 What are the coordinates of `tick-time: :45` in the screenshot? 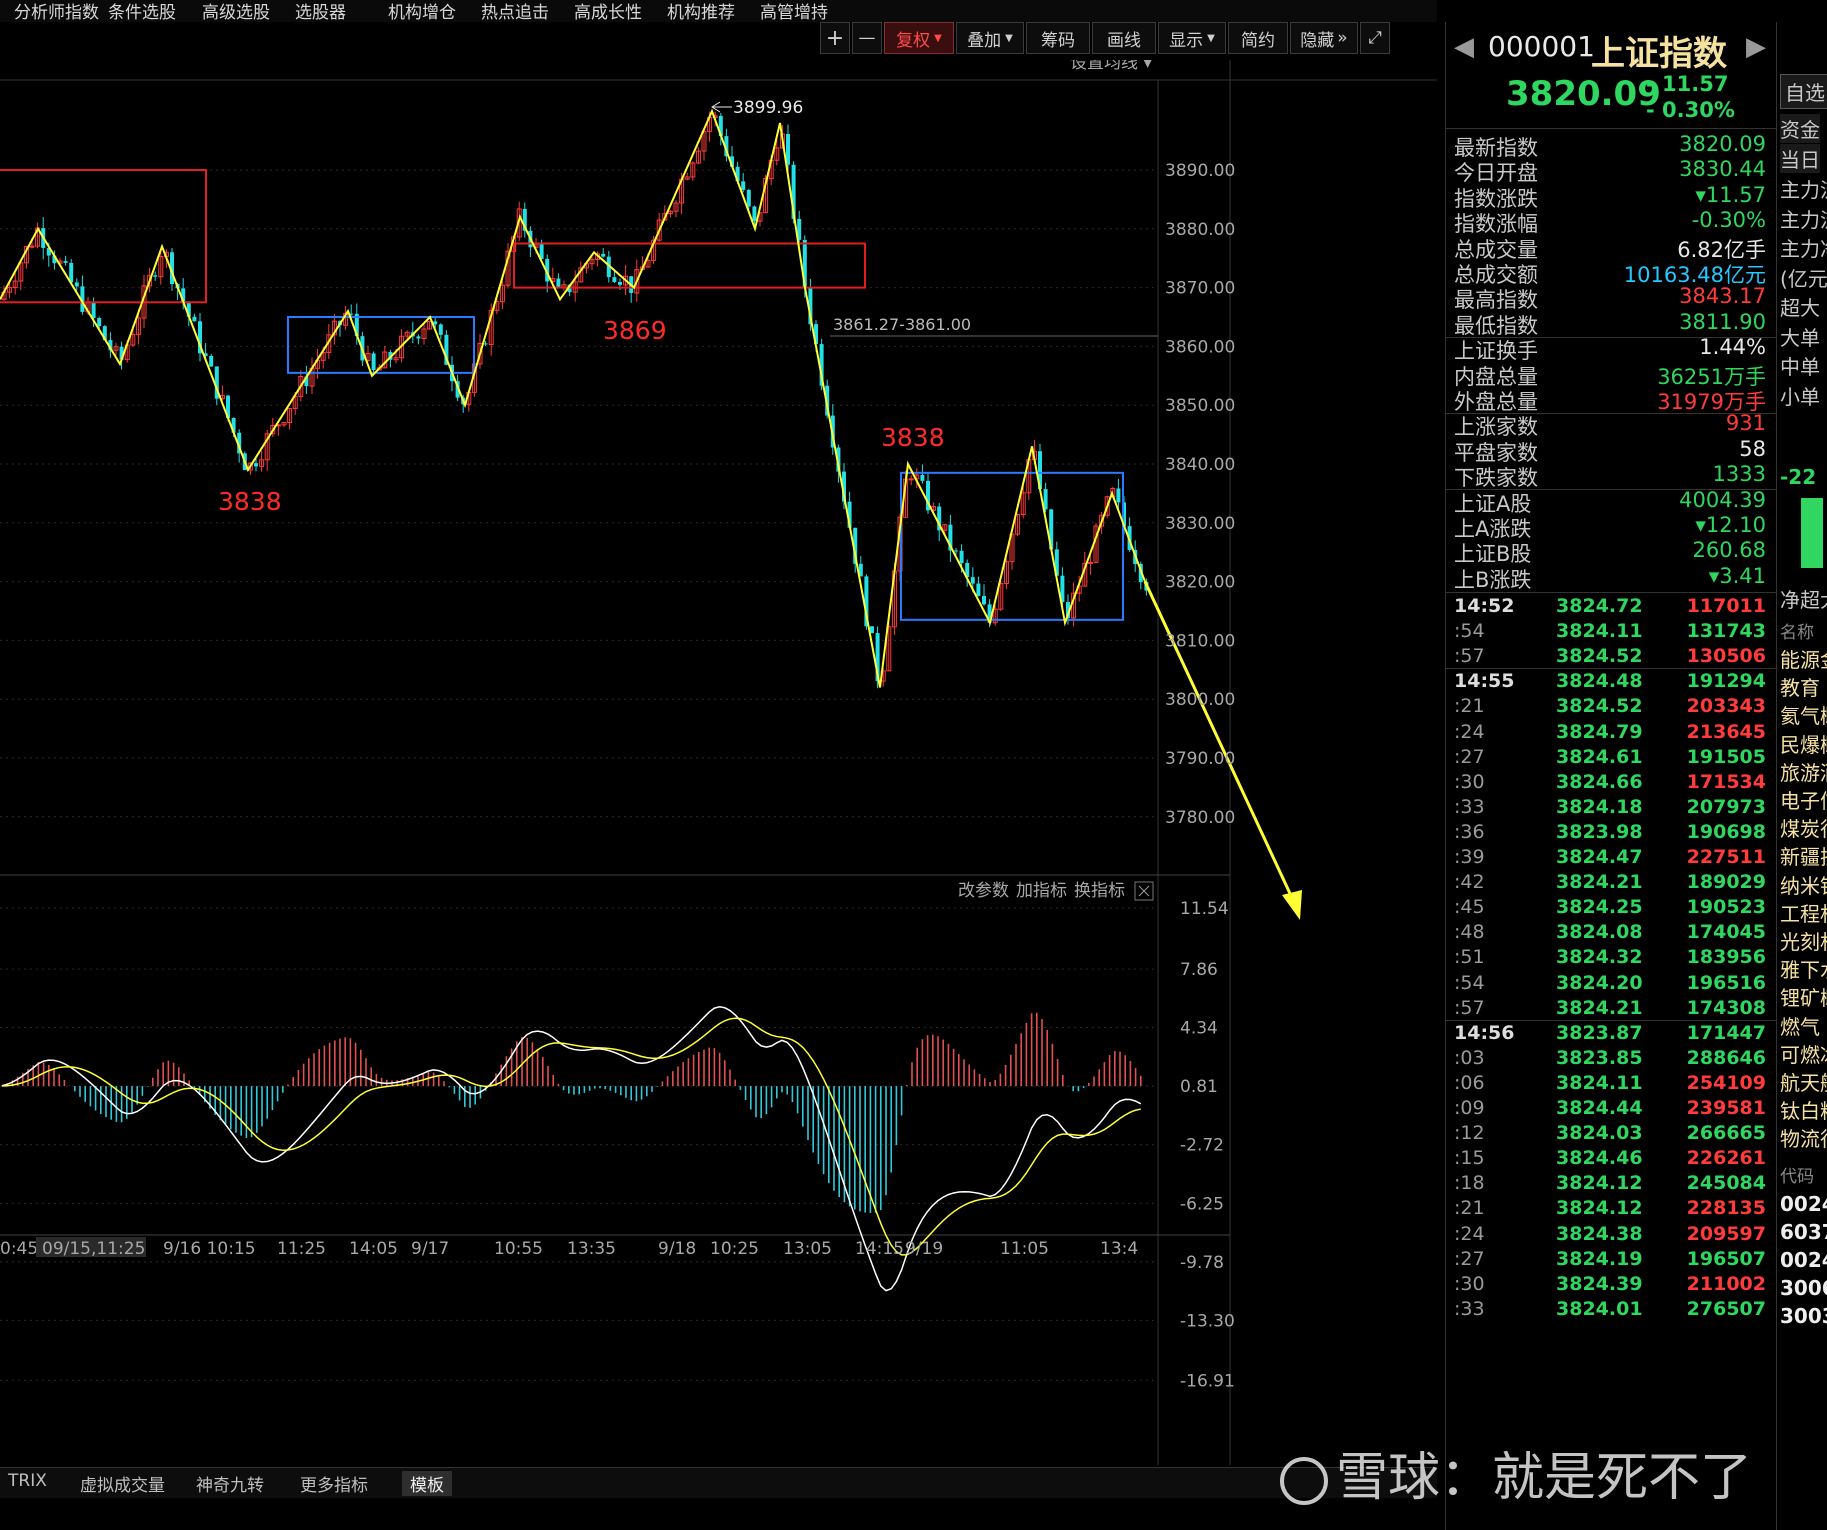 It's located at (1469, 907).